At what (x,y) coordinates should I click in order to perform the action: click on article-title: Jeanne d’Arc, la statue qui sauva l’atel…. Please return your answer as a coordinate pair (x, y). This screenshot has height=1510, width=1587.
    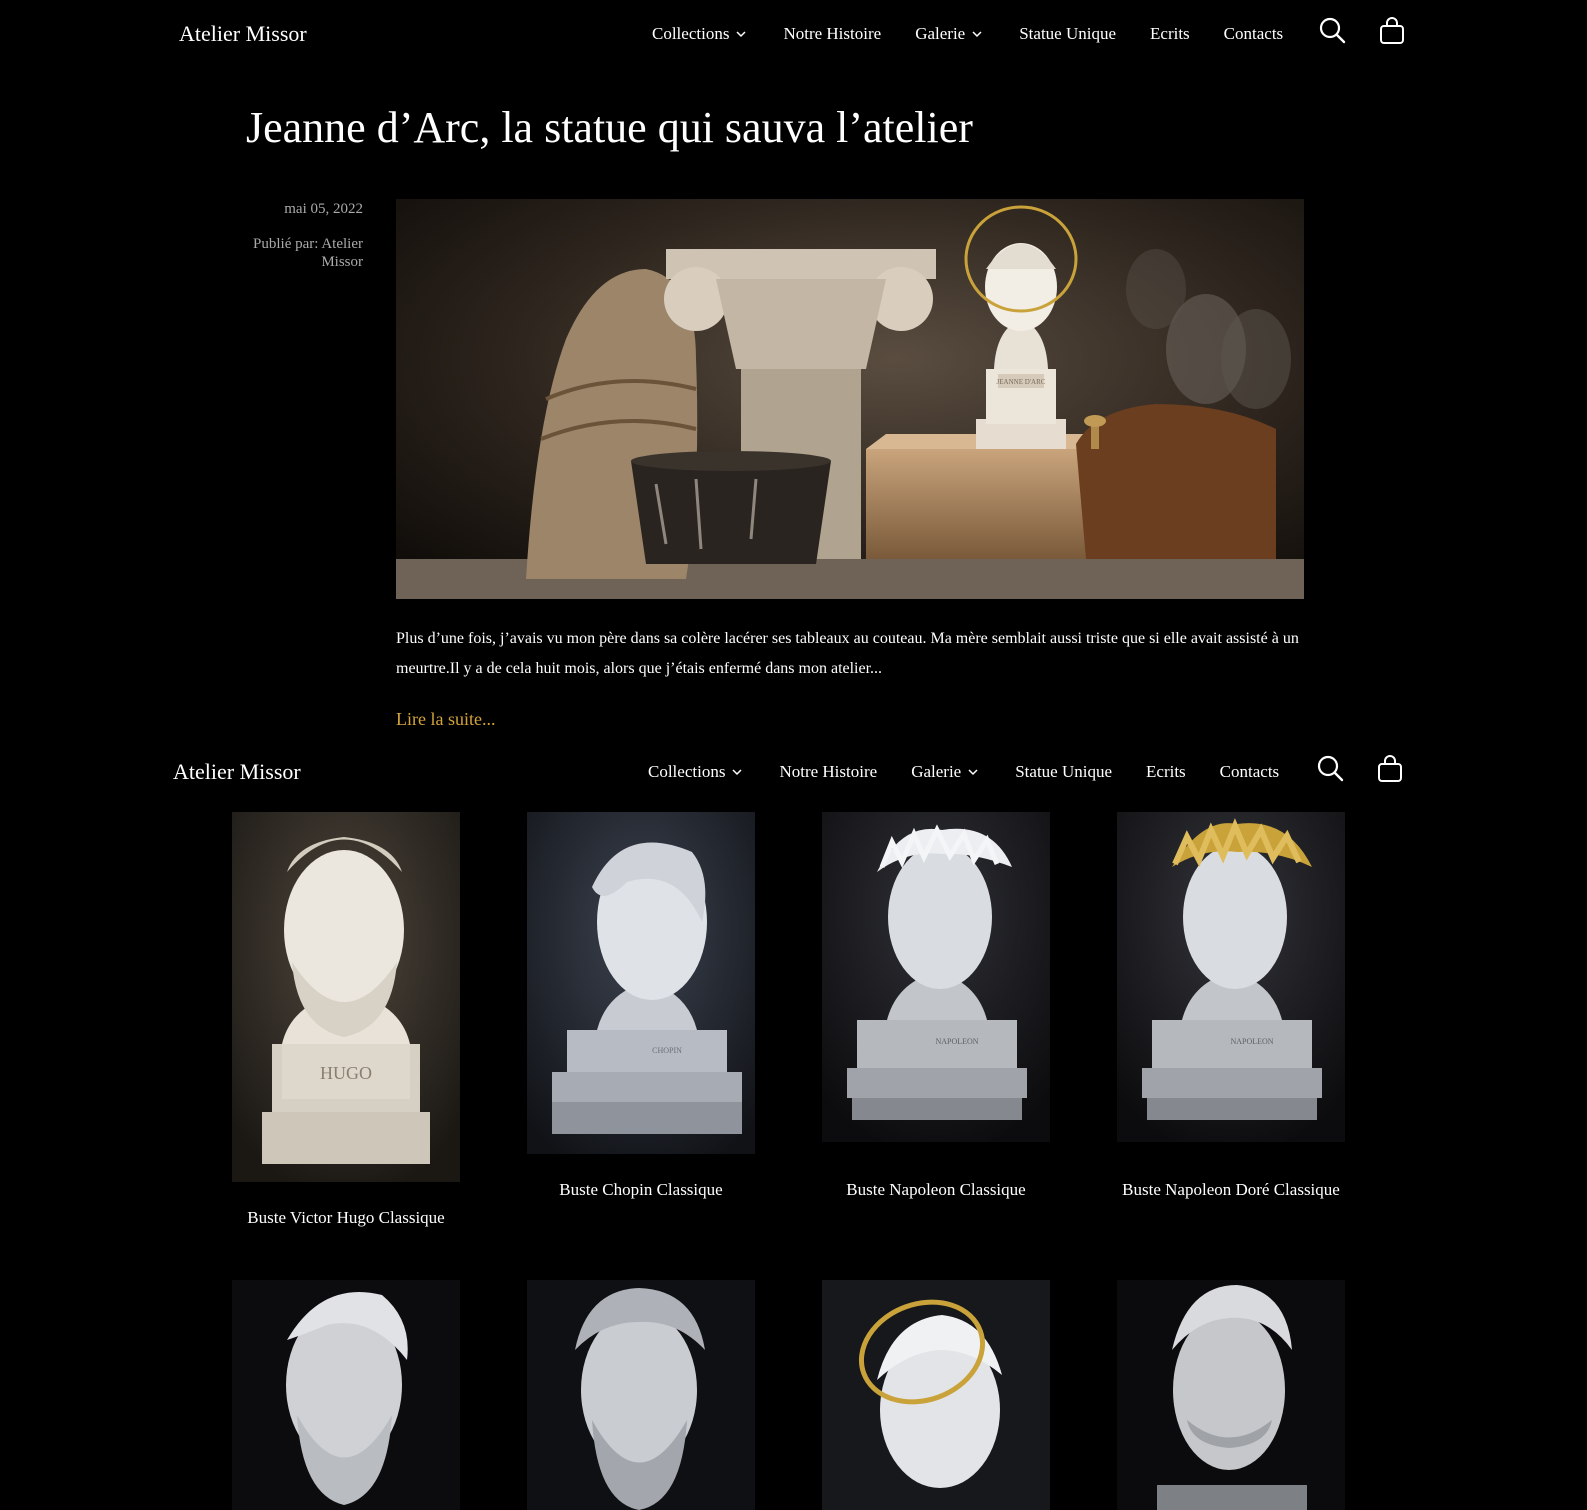
    Looking at the image, I should click on (609, 127).